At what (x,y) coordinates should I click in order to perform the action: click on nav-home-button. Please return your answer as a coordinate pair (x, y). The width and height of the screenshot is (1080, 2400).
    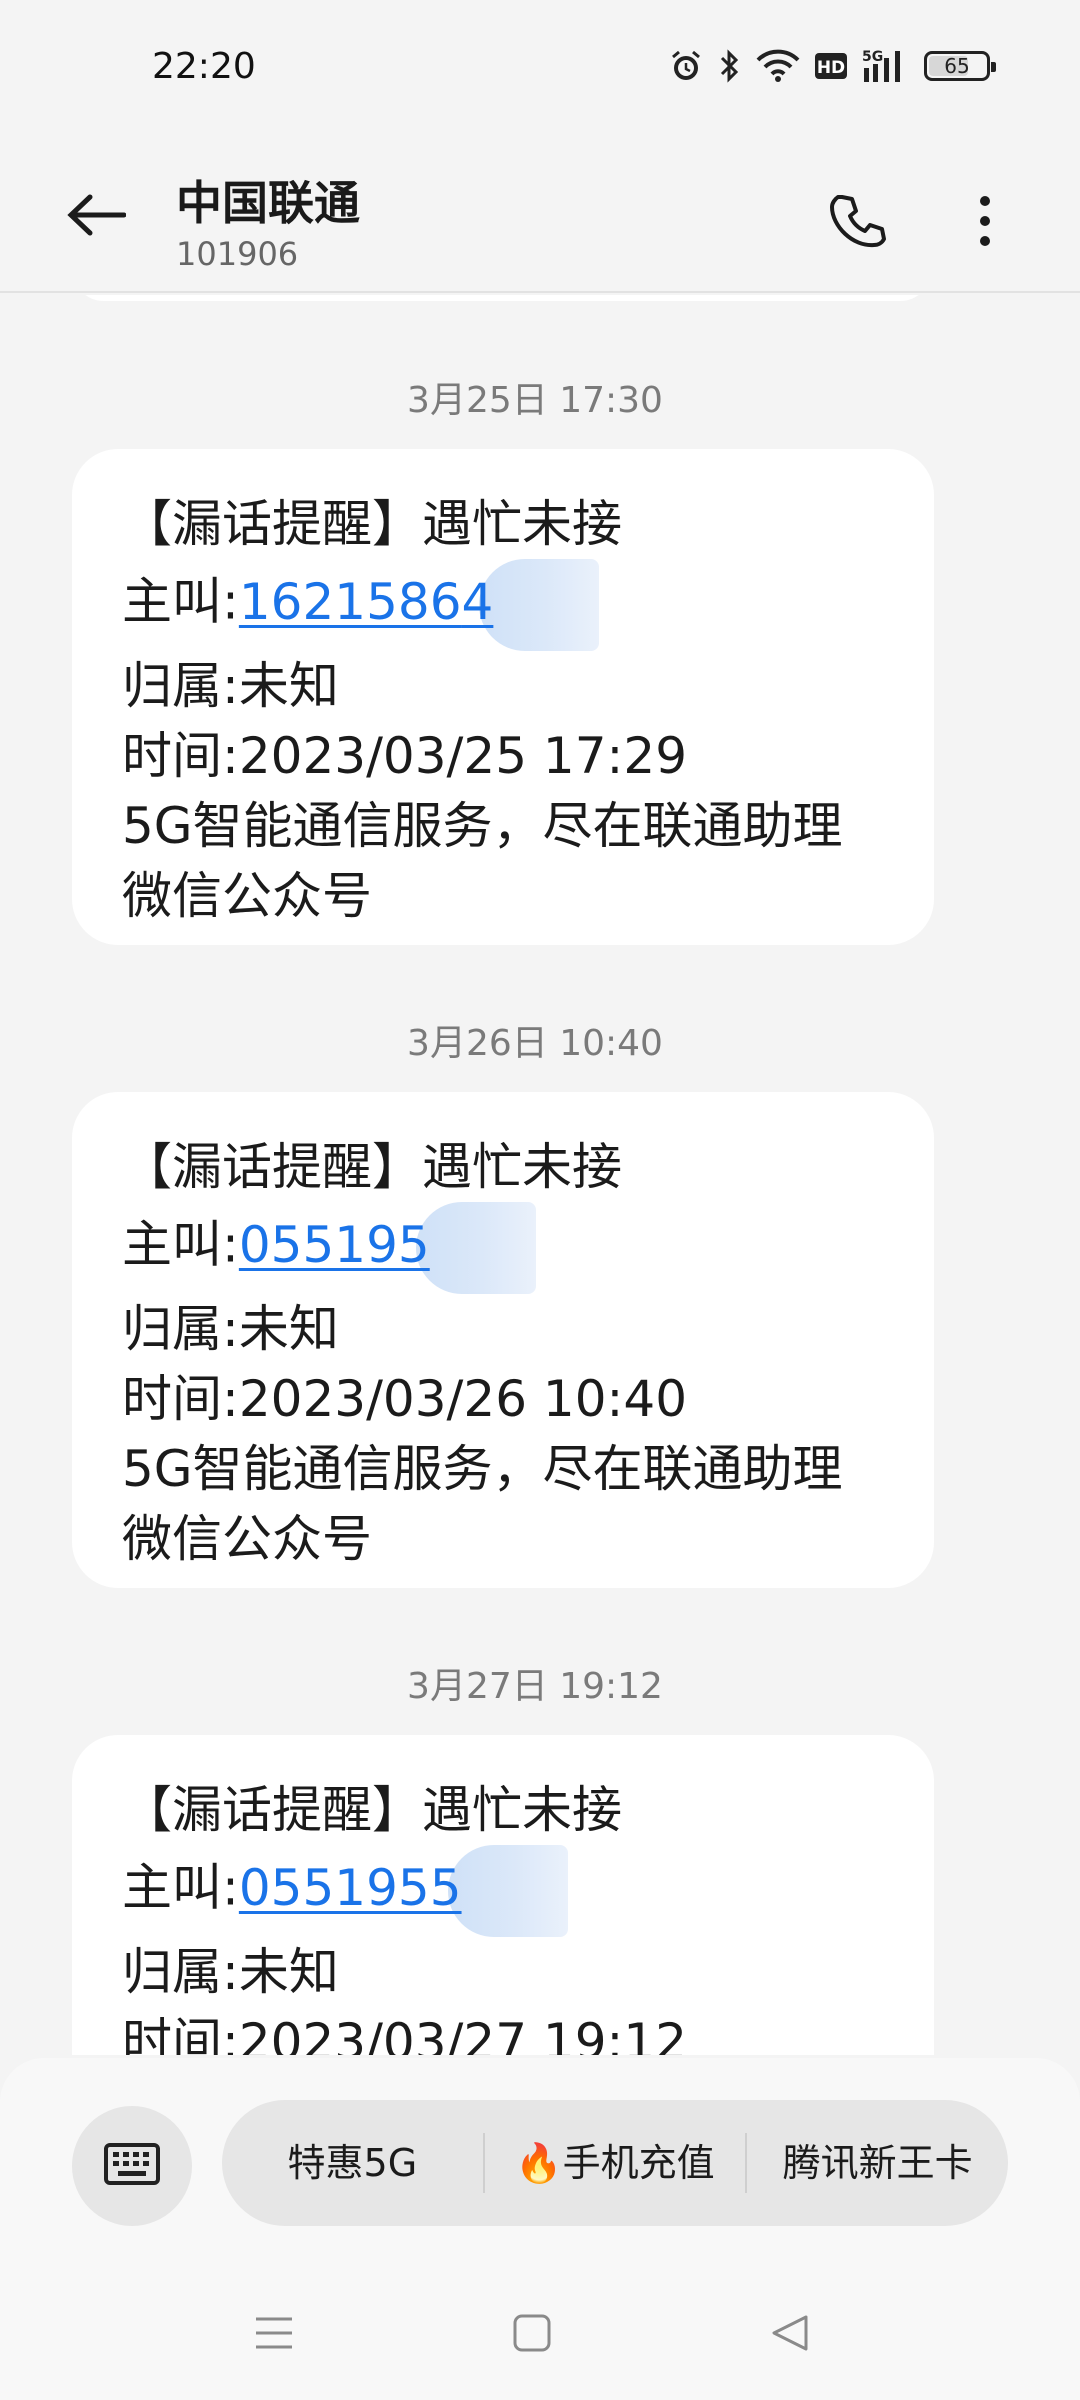
    Looking at the image, I should click on (532, 2335).